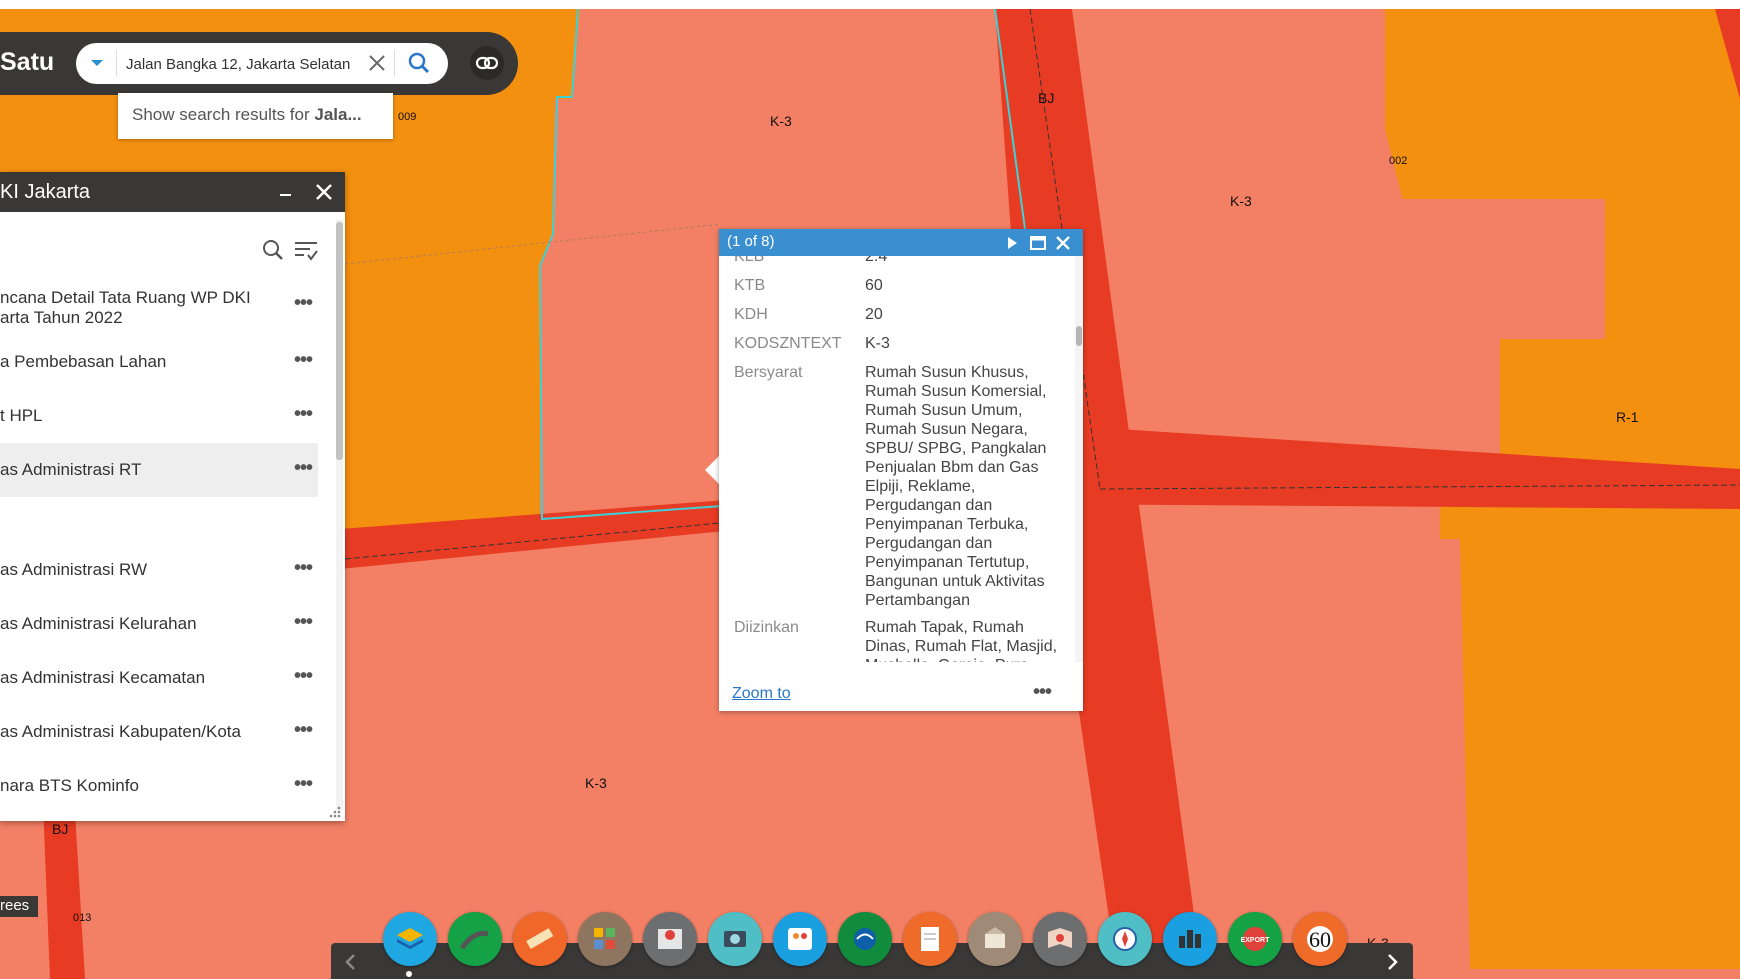 Image resolution: width=1740 pixels, height=979 pixels. What do you see at coordinates (1190, 939) in the screenshot?
I see `city-widget-icon` at bounding box center [1190, 939].